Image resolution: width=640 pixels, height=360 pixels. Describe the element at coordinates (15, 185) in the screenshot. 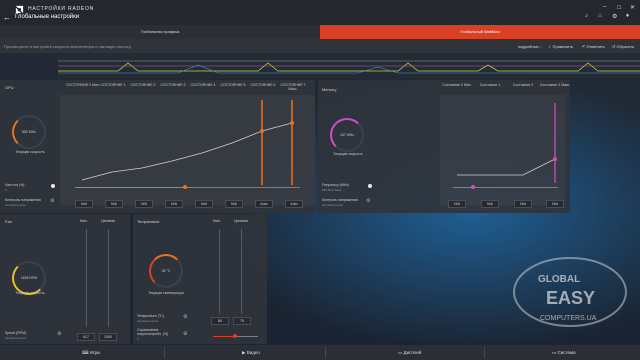

I see `gpu-frequency-label: Частота (%)` at that location.